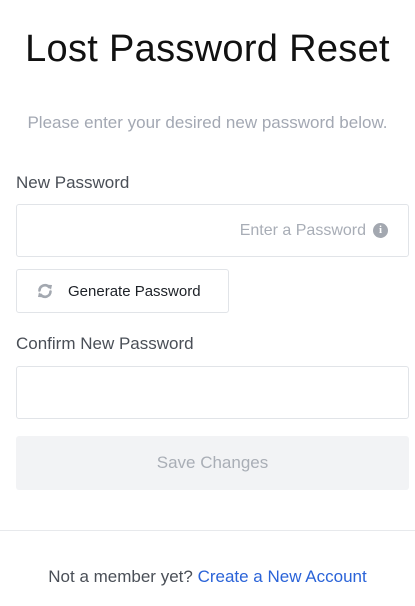  I want to click on divider, so click(207, 530).